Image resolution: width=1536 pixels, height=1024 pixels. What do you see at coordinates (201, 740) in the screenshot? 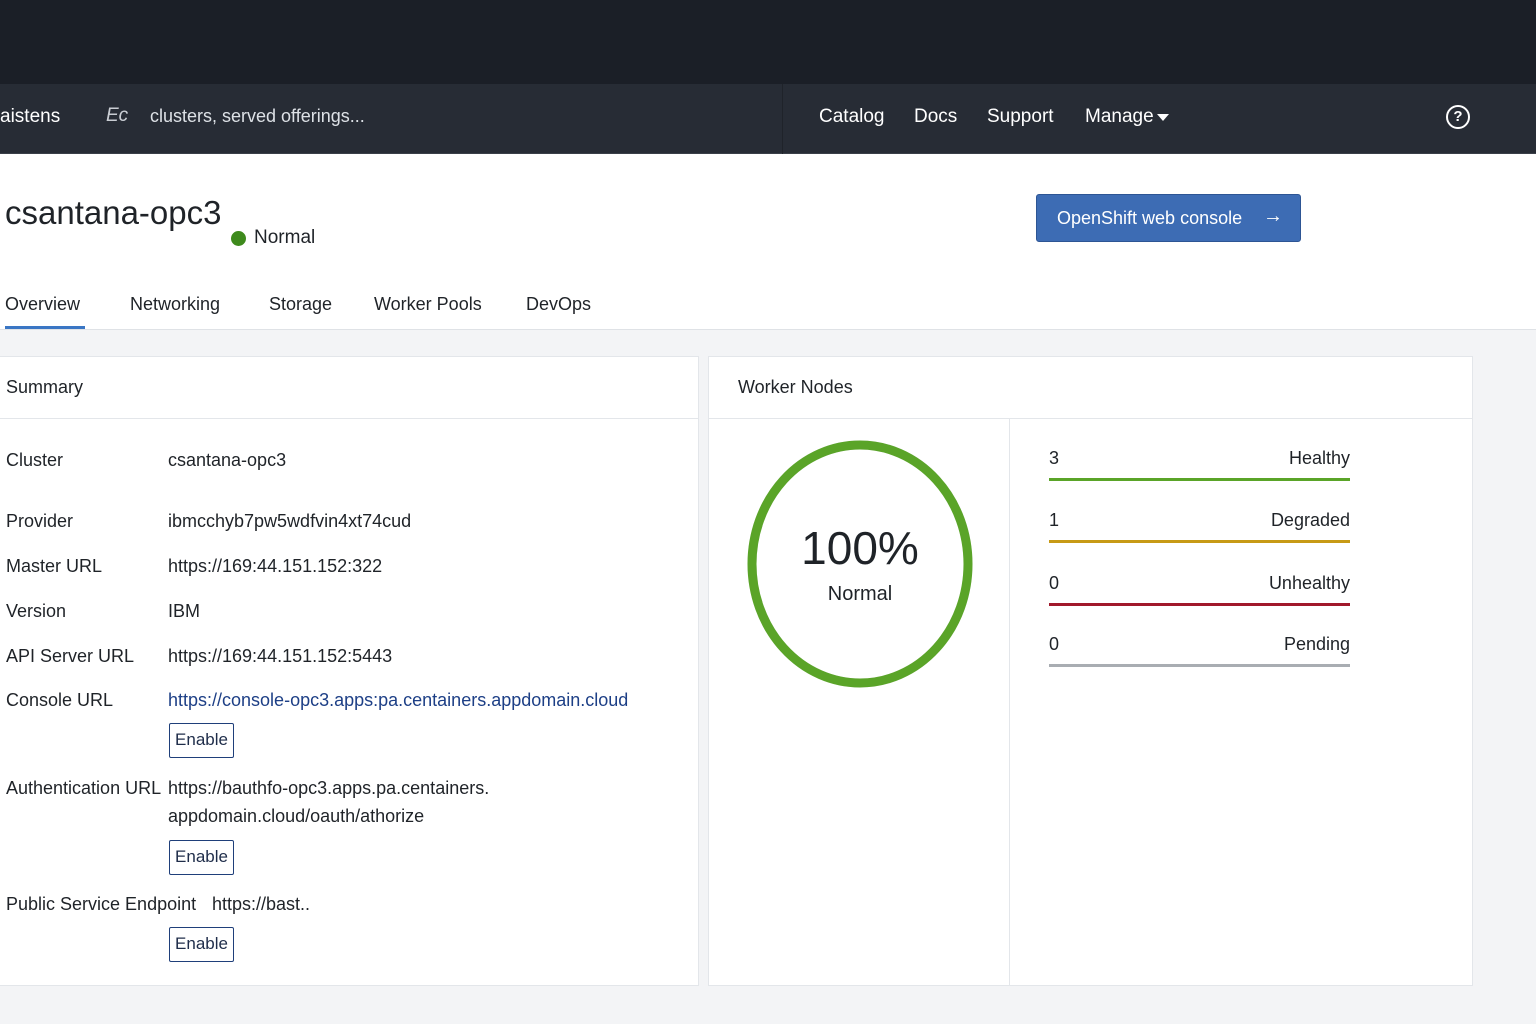
I see `console-url-enable-button: Enable` at bounding box center [201, 740].